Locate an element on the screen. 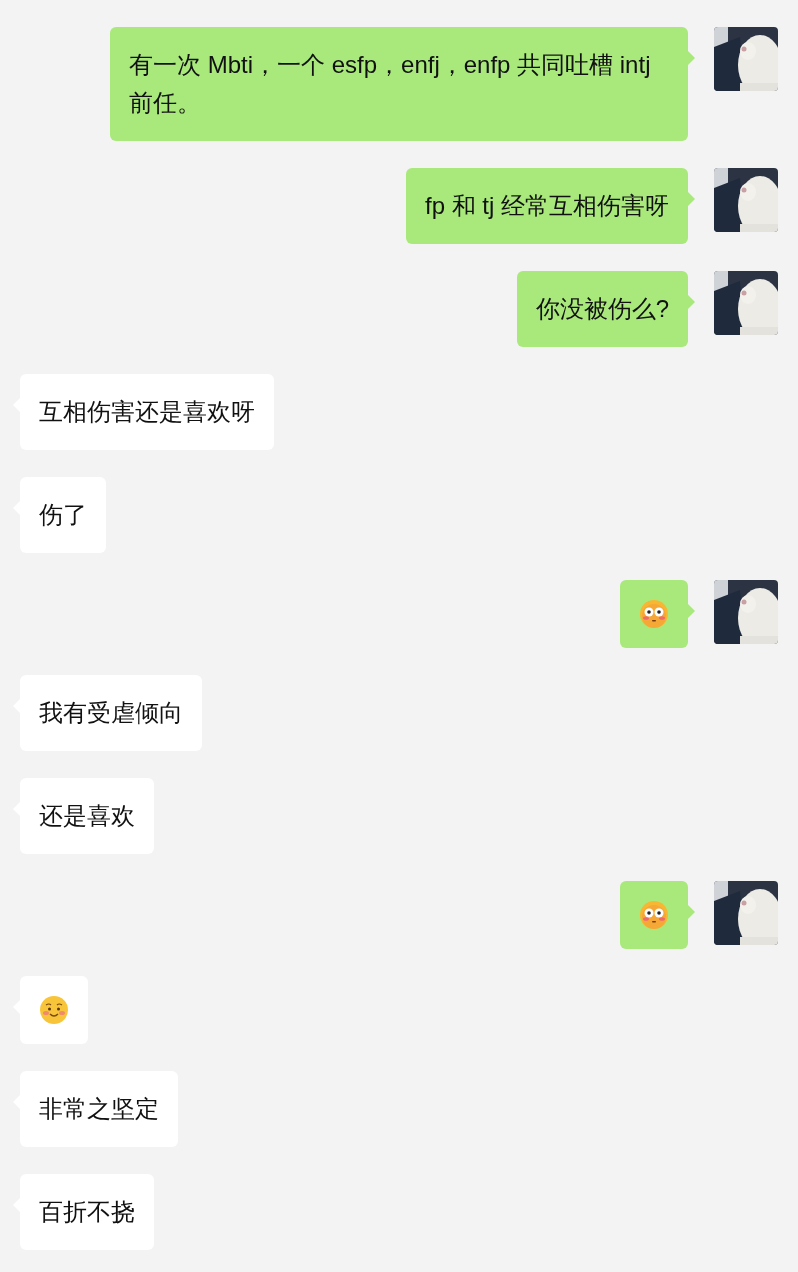 Image resolution: width=798 pixels, height=1272 pixels. message-bubble: 有一次 Mbti，一个 esfp，enfj，enfp 共同吐槽 intj 前任。 is located at coordinates (399, 84).